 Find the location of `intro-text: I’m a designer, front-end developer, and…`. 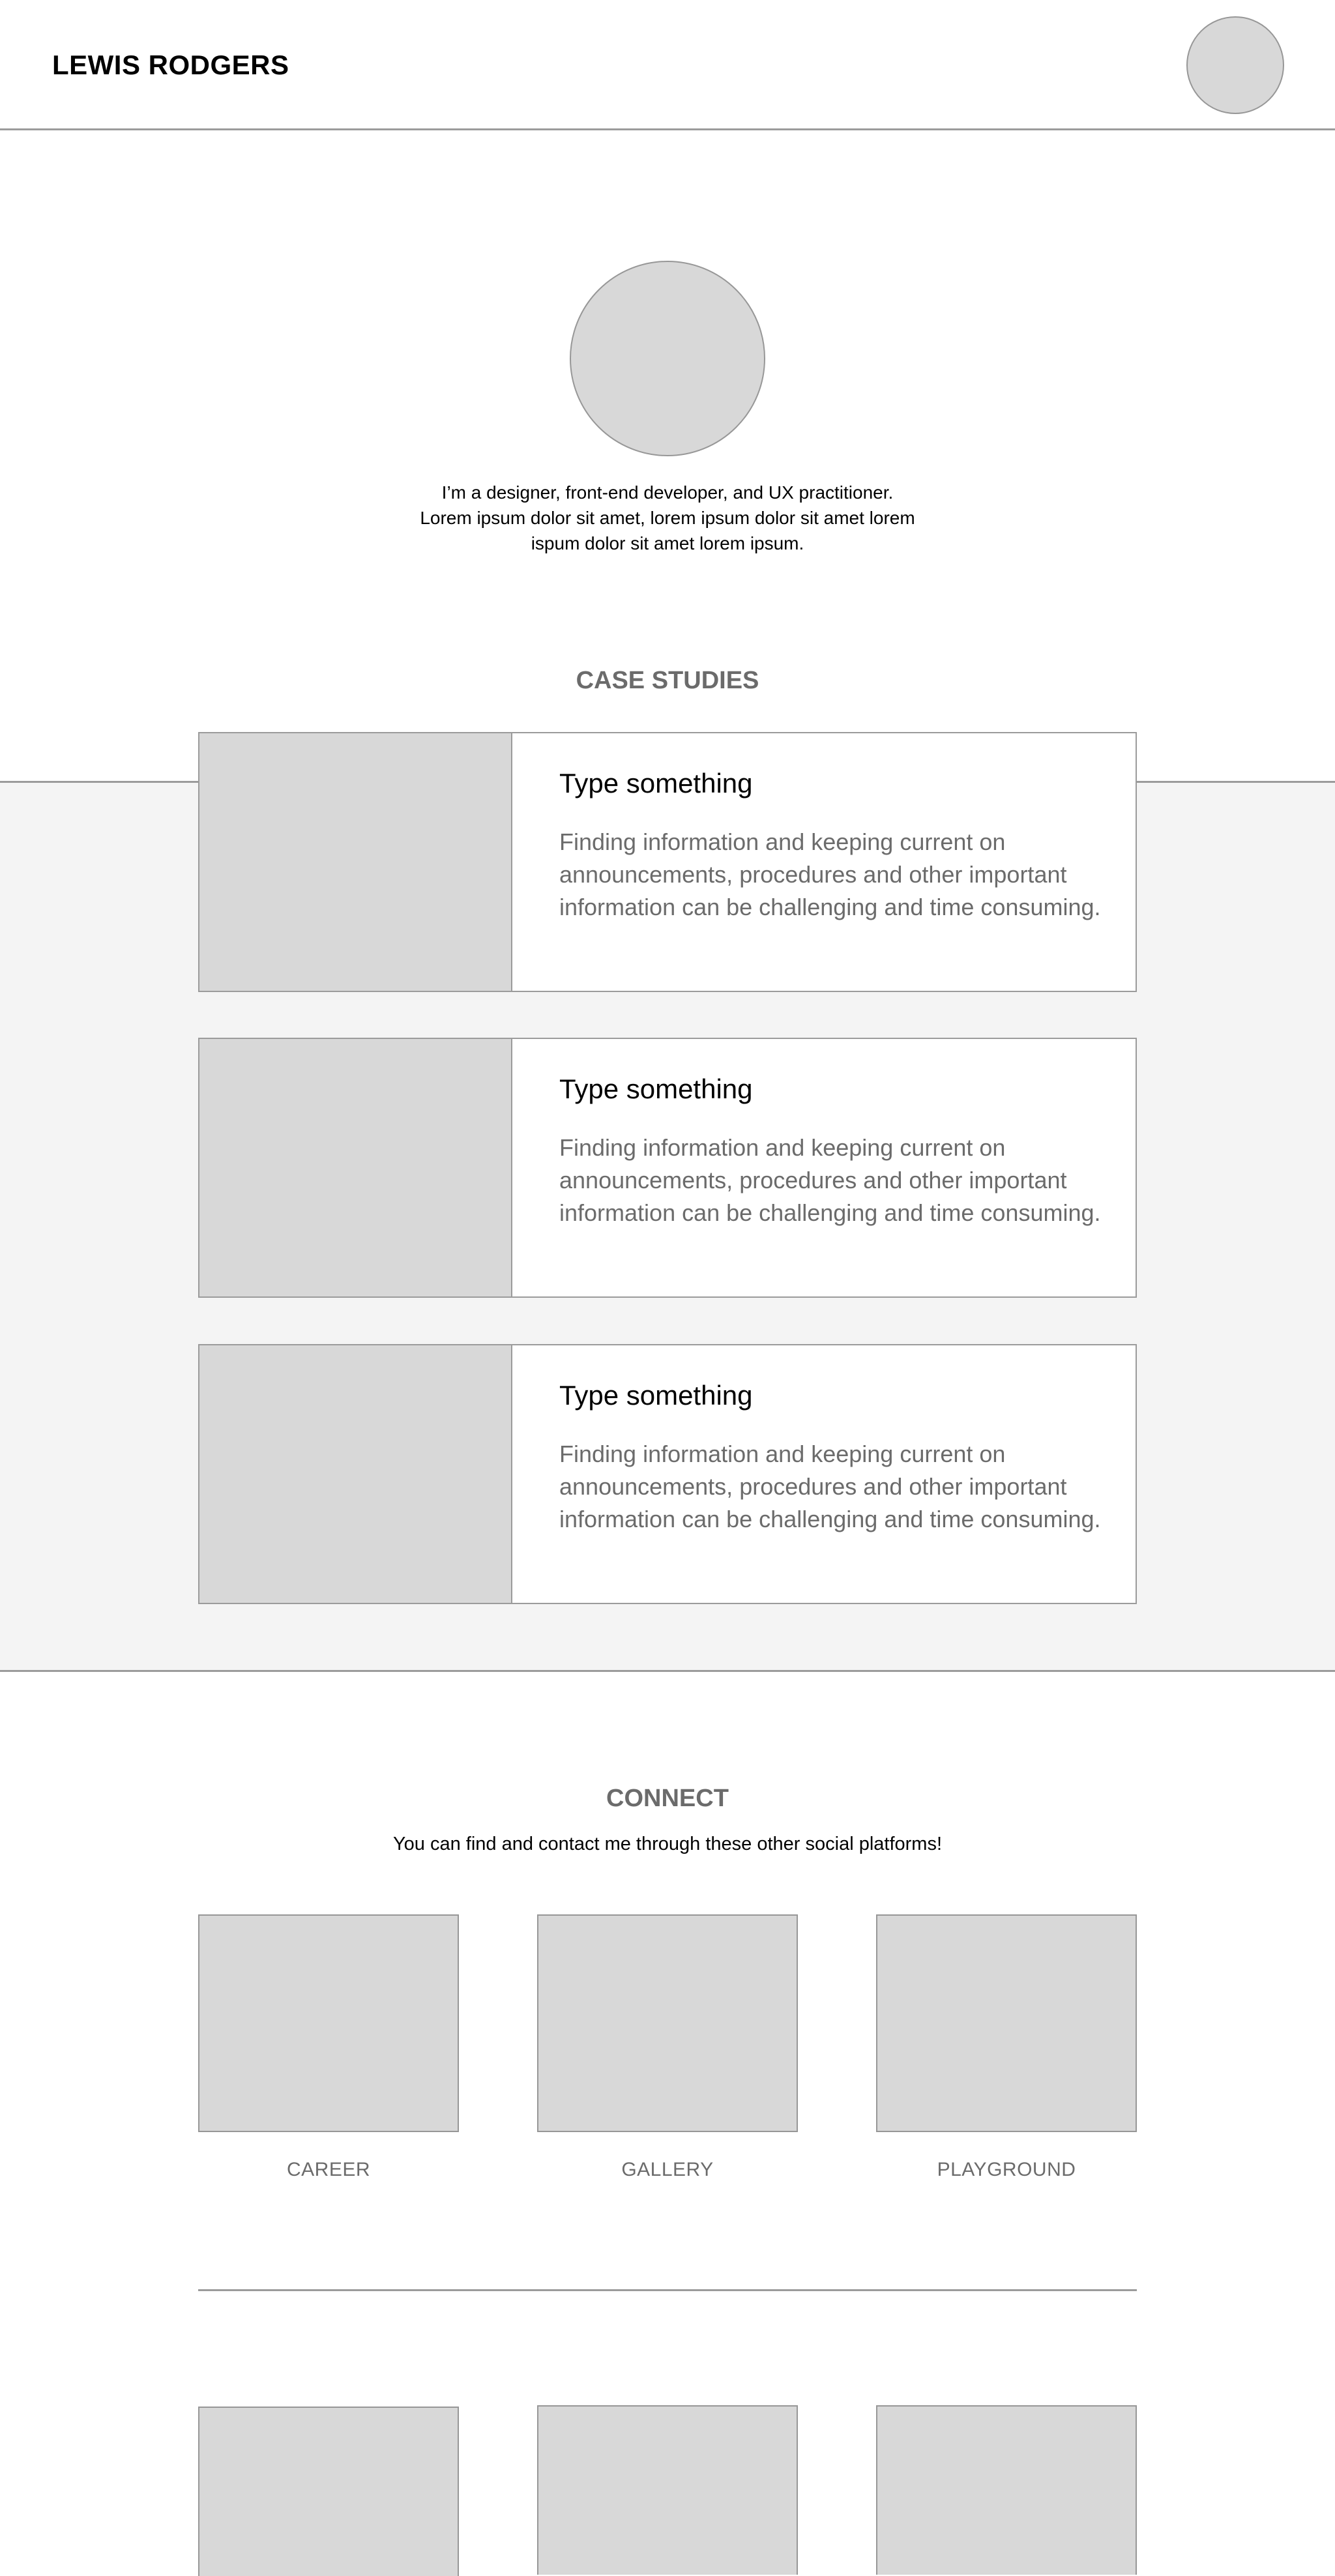

intro-text: I’m a designer, front-end developer, and… is located at coordinates (667, 518).